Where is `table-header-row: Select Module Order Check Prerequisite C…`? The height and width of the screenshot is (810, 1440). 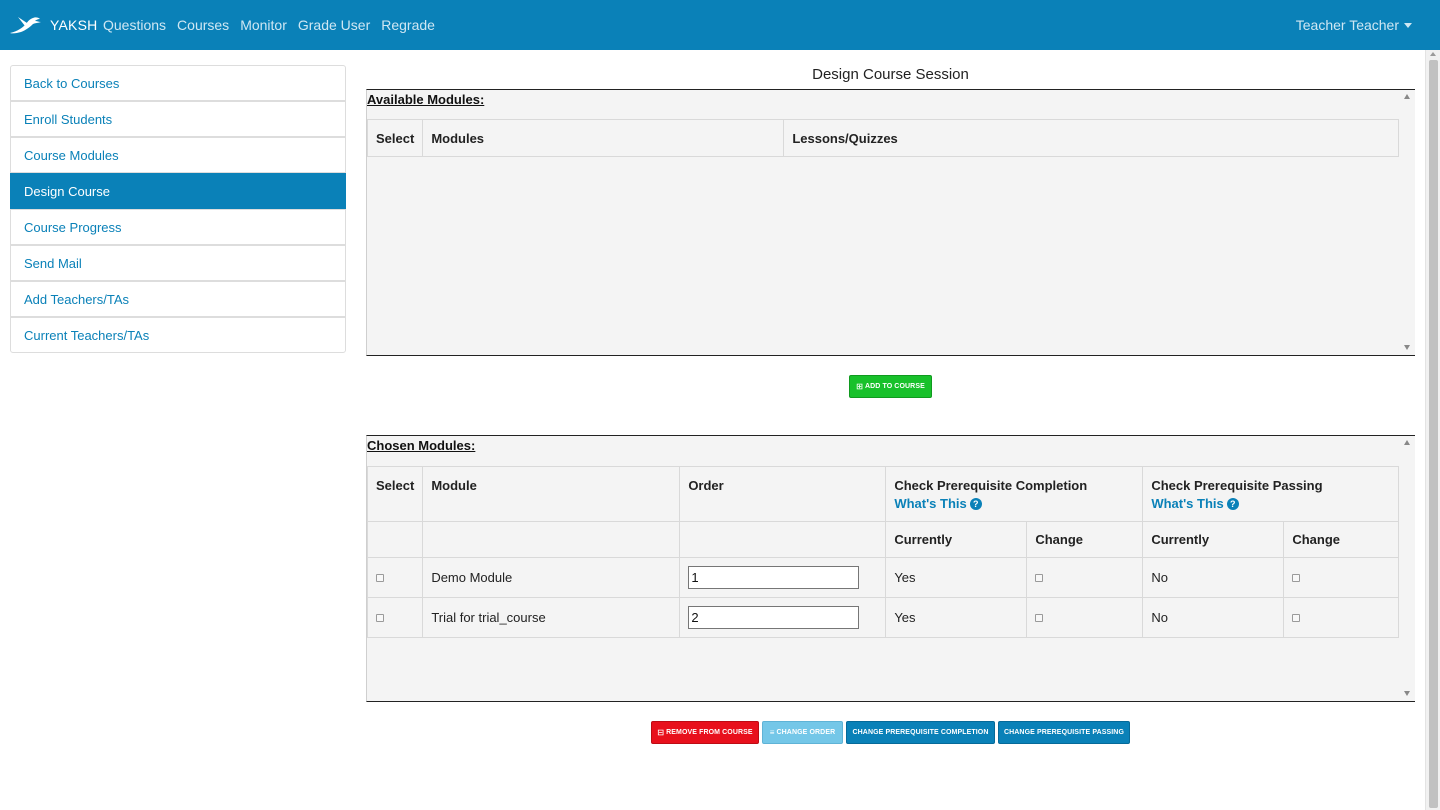
table-header-row: Select Module Order Check Prerequisite C… is located at coordinates (882, 494).